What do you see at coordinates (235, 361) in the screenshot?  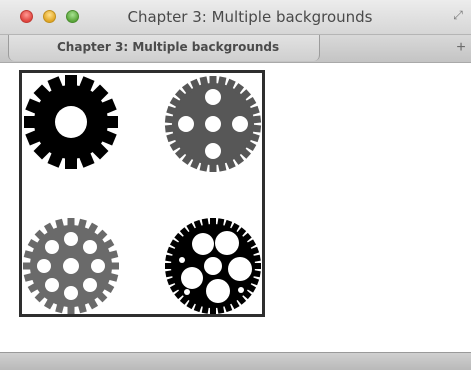 I see `status-bar` at bounding box center [235, 361].